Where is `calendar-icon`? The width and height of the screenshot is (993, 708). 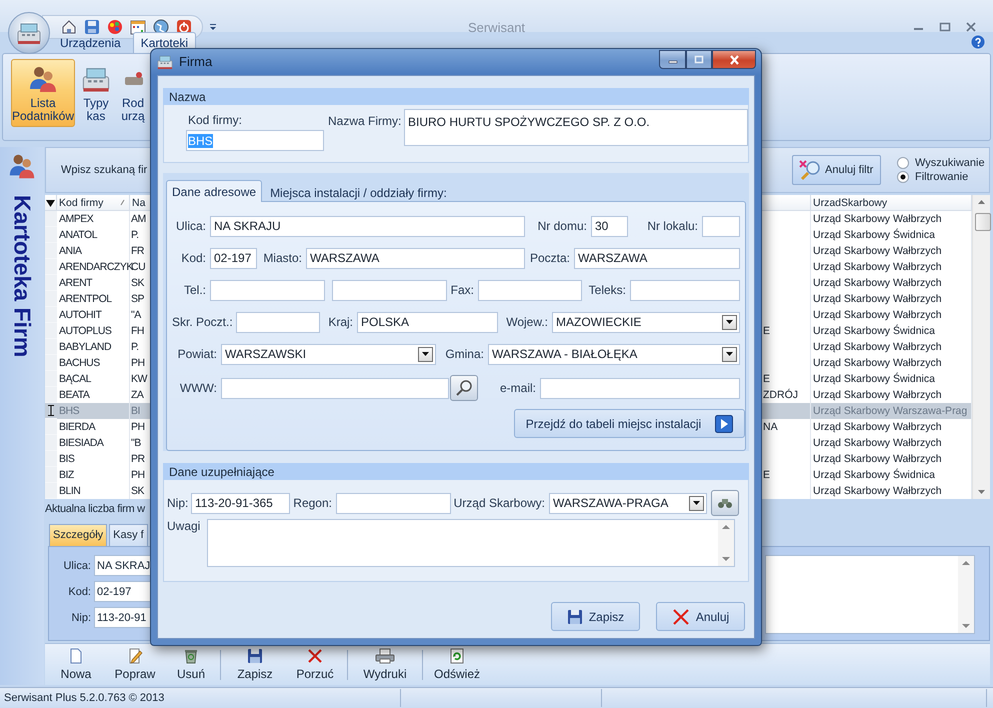 calendar-icon is located at coordinates (138, 27).